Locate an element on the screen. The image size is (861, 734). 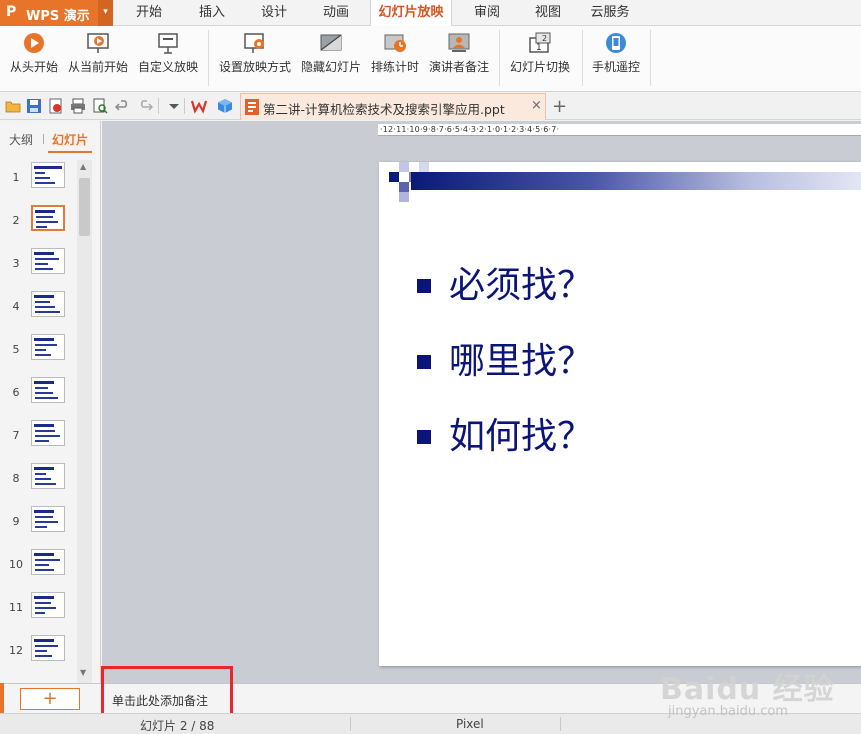
slide-thumbnail-number: 6 is located at coordinates (16, 392).